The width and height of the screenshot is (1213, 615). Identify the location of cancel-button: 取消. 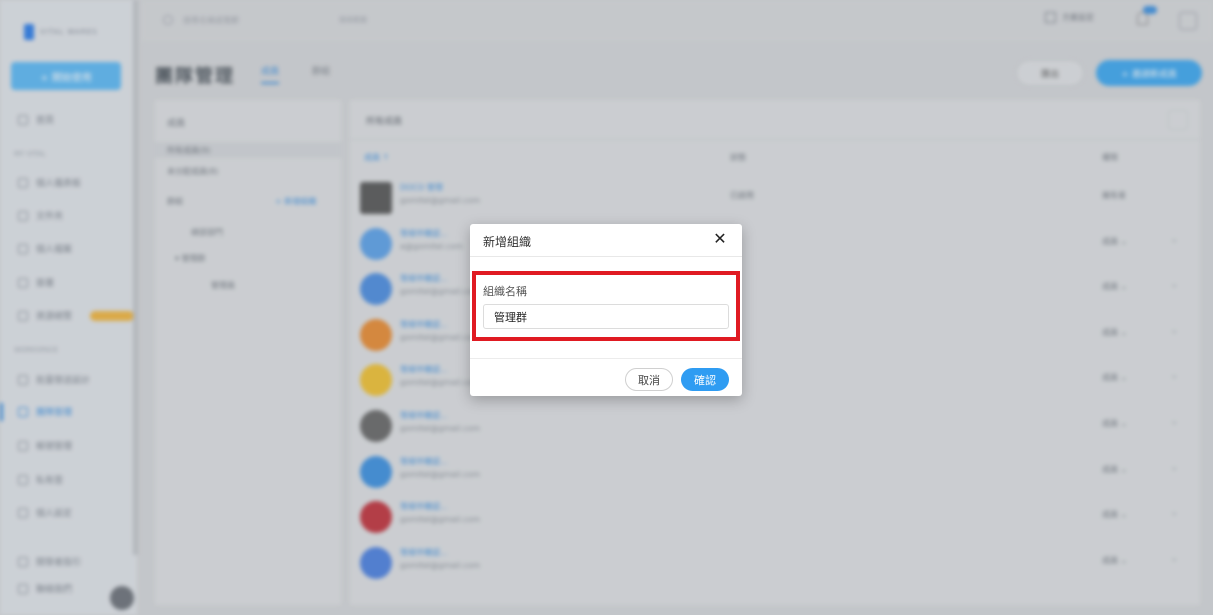
(649, 379).